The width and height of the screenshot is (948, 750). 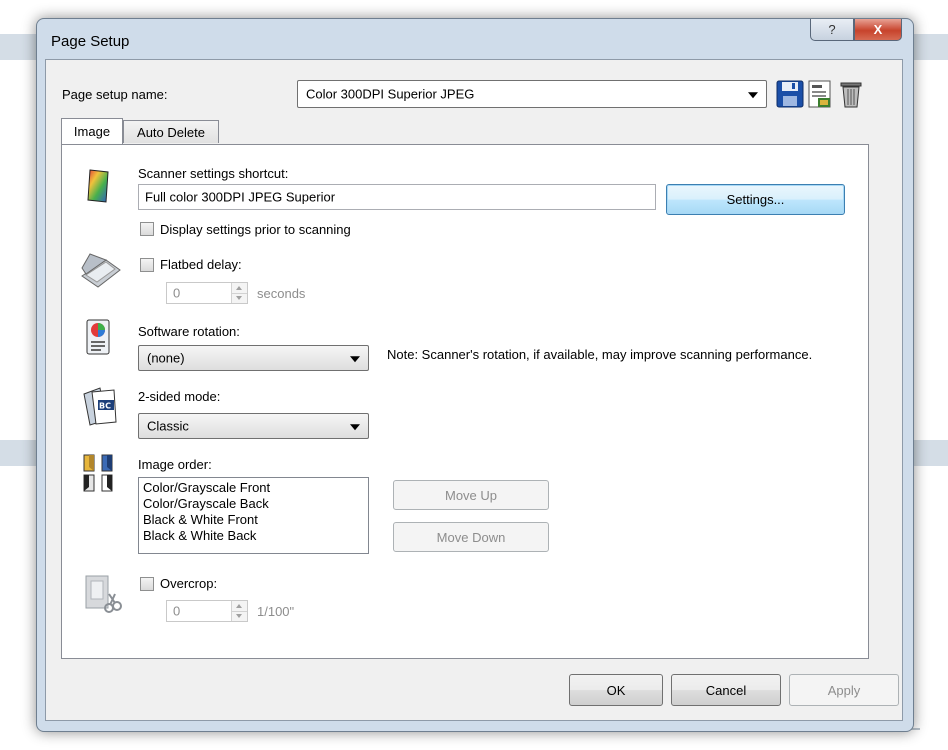 I want to click on ok-button: OK, so click(x=616, y=690).